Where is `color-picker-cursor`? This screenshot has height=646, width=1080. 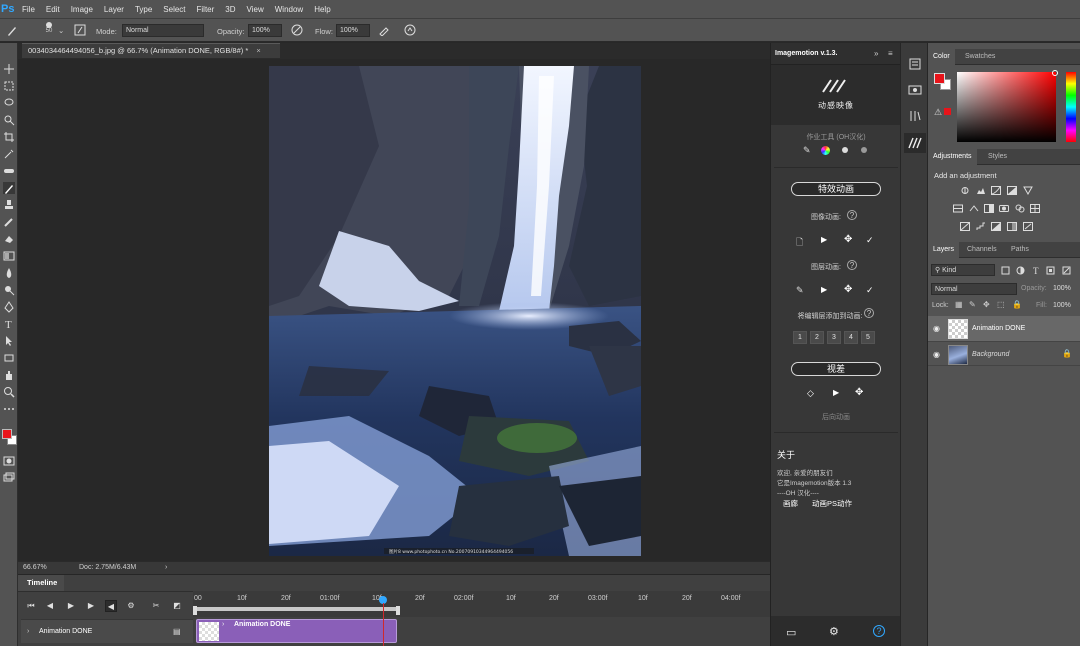 color-picker-cursor is located at coordinates (1055, 73).